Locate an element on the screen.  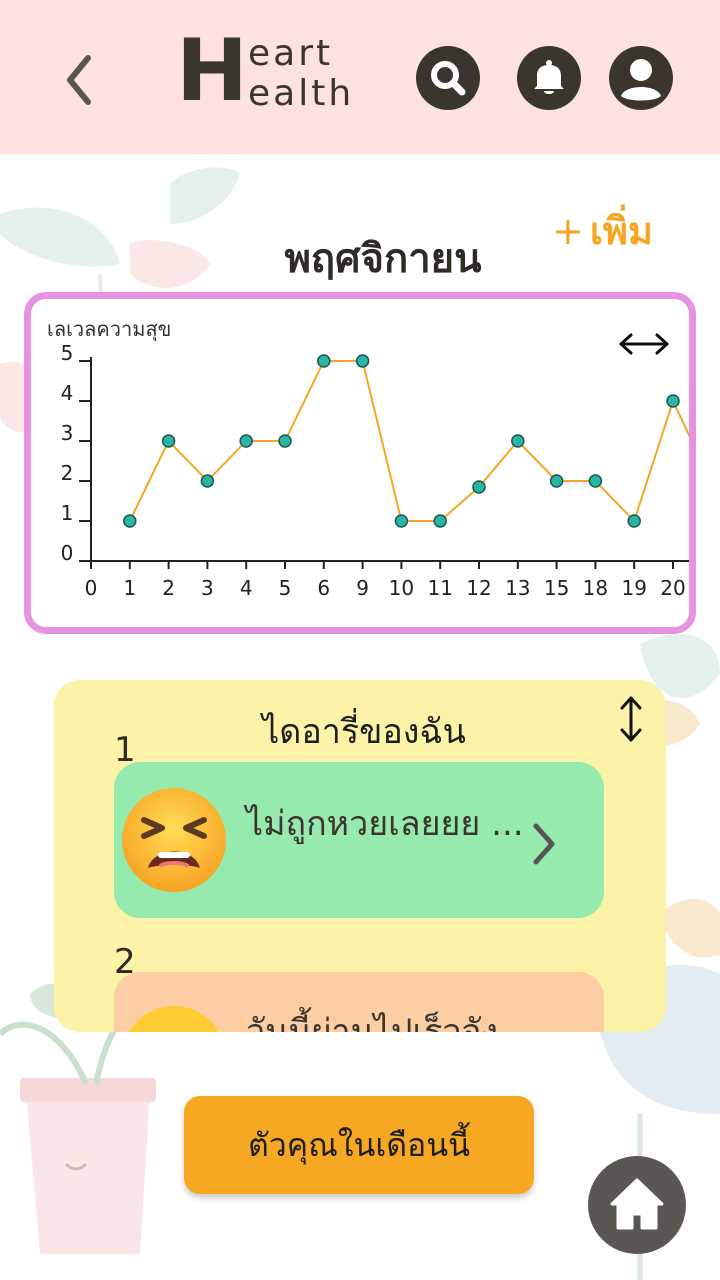
app-header: H eart ealth is located at coordinates (360, 77).